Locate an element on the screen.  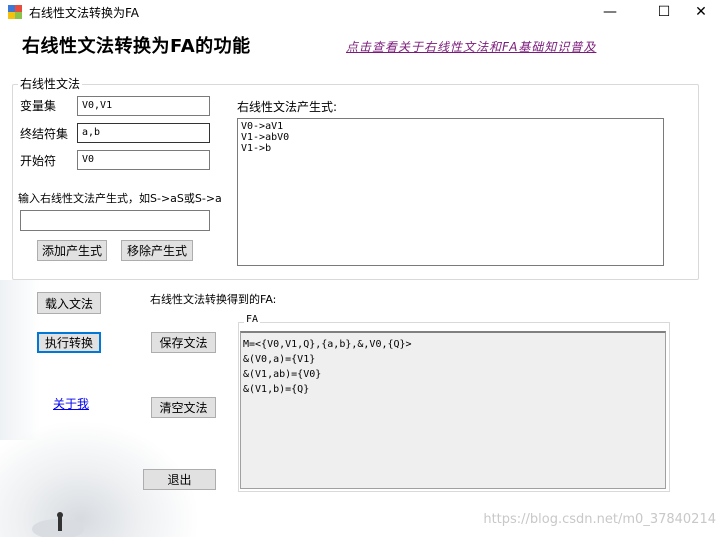
production-item: V0->aV1 is located at coordinates (450, 126).